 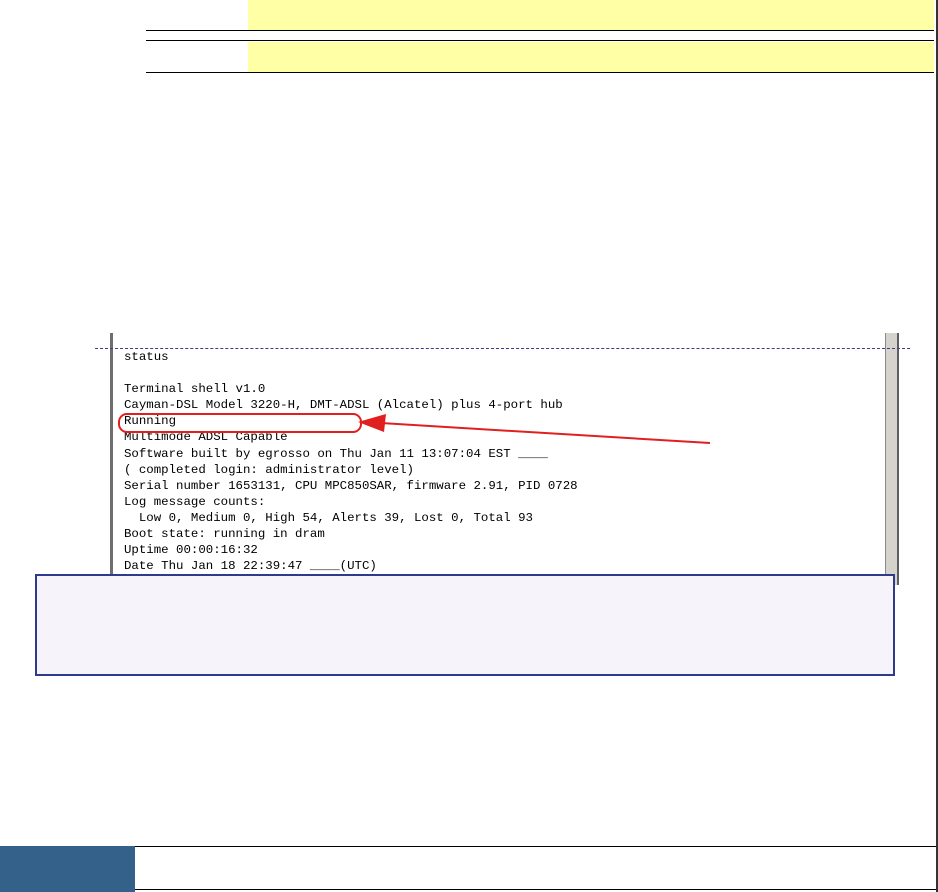 What do you see at coordinates (540, 37) in the screenshot?
I see `top-table` at bounding box center [540, 37].